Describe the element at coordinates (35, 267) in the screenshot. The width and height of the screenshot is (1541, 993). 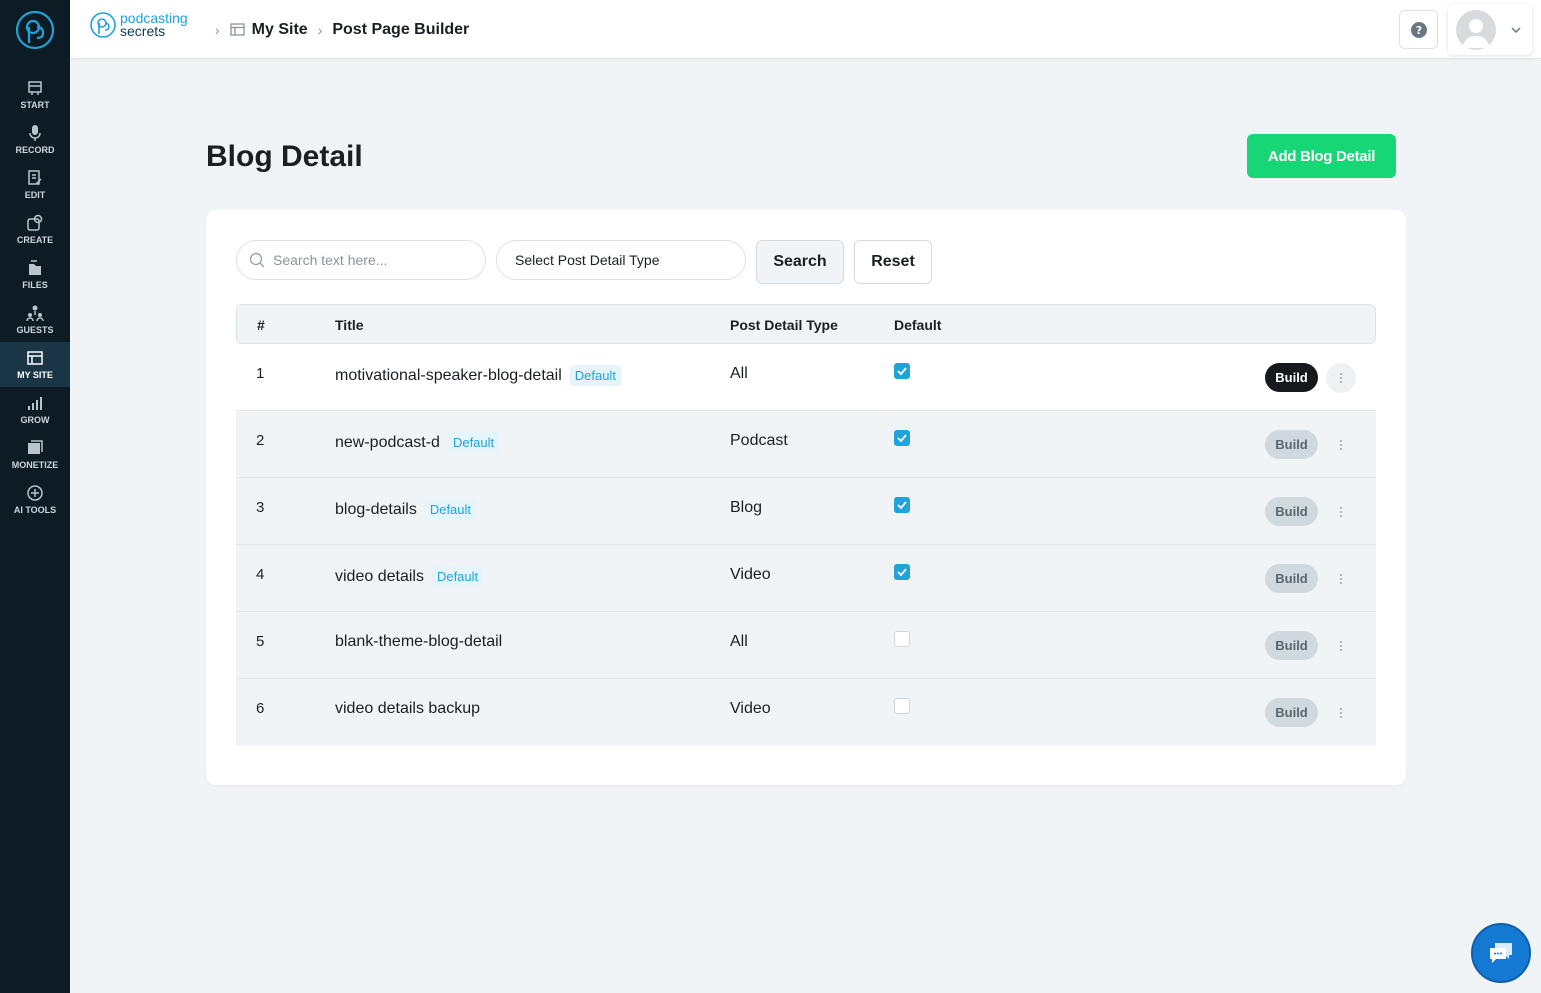
I see `files-icon` at that location.